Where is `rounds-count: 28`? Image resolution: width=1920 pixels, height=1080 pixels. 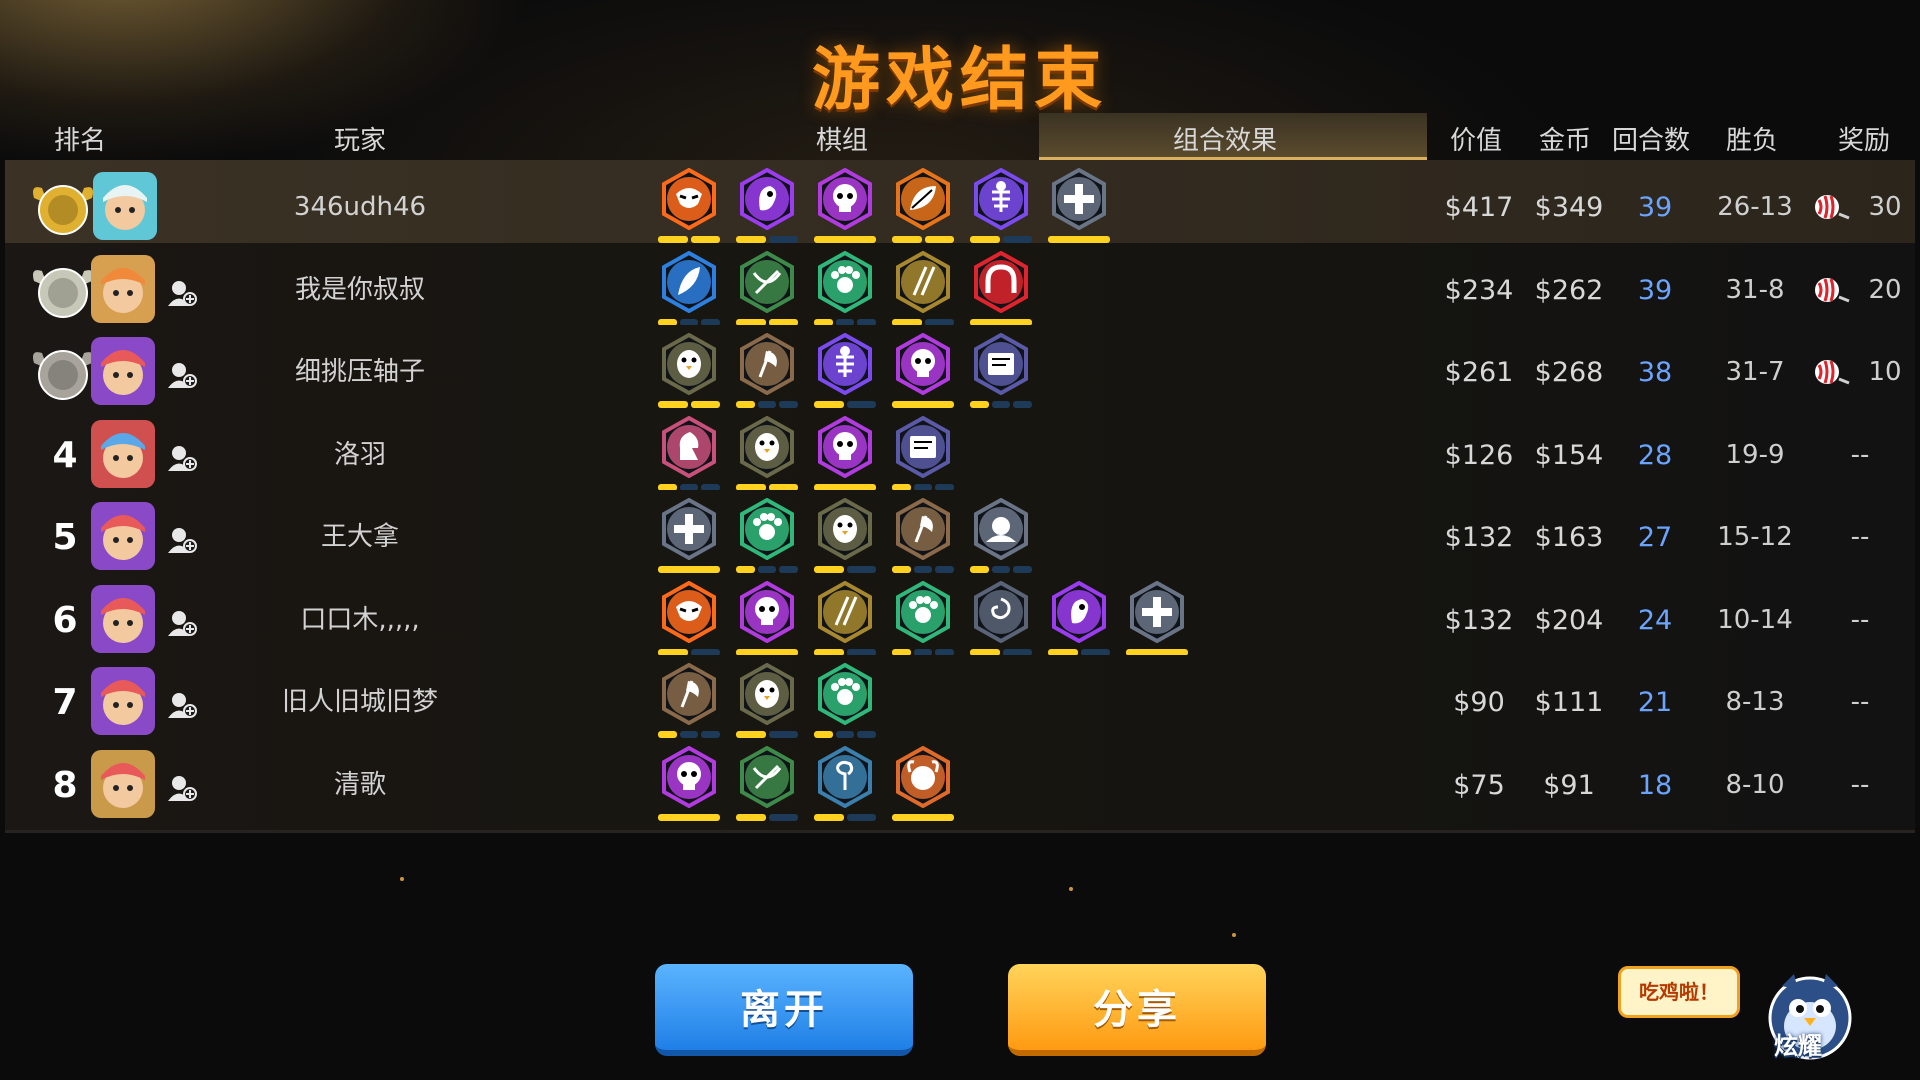 rounds-count: 28 is located at coordinates (1655, 455).